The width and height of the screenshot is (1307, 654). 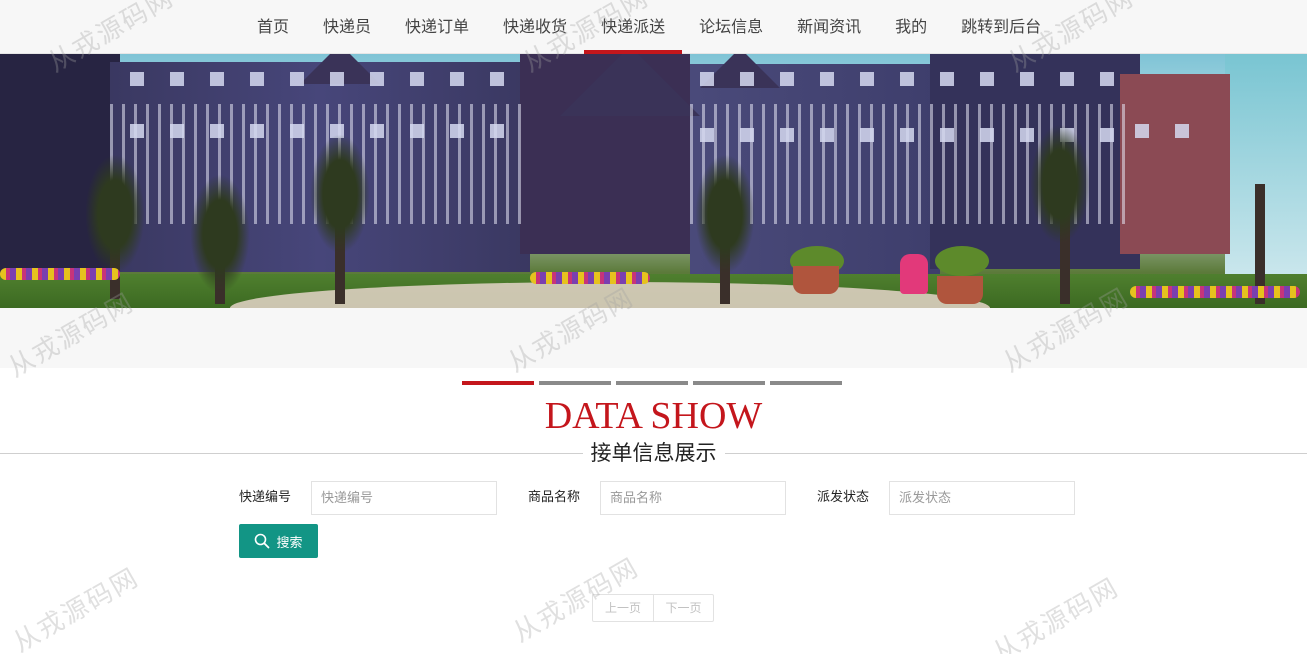 I want to click on nav-item-home: 首页, so click(x=273, y=27).